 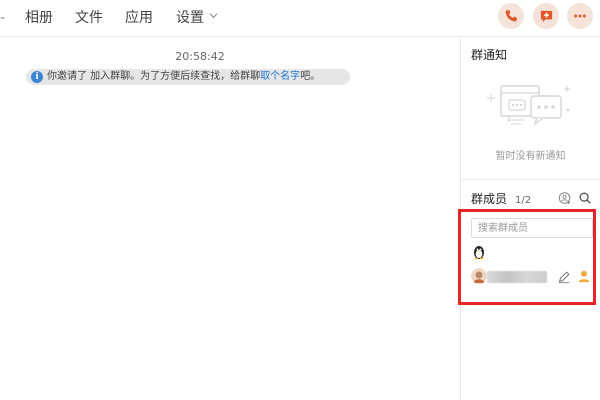 I want to click on notice-suffix: 吧。, so click(x=310, y=76).